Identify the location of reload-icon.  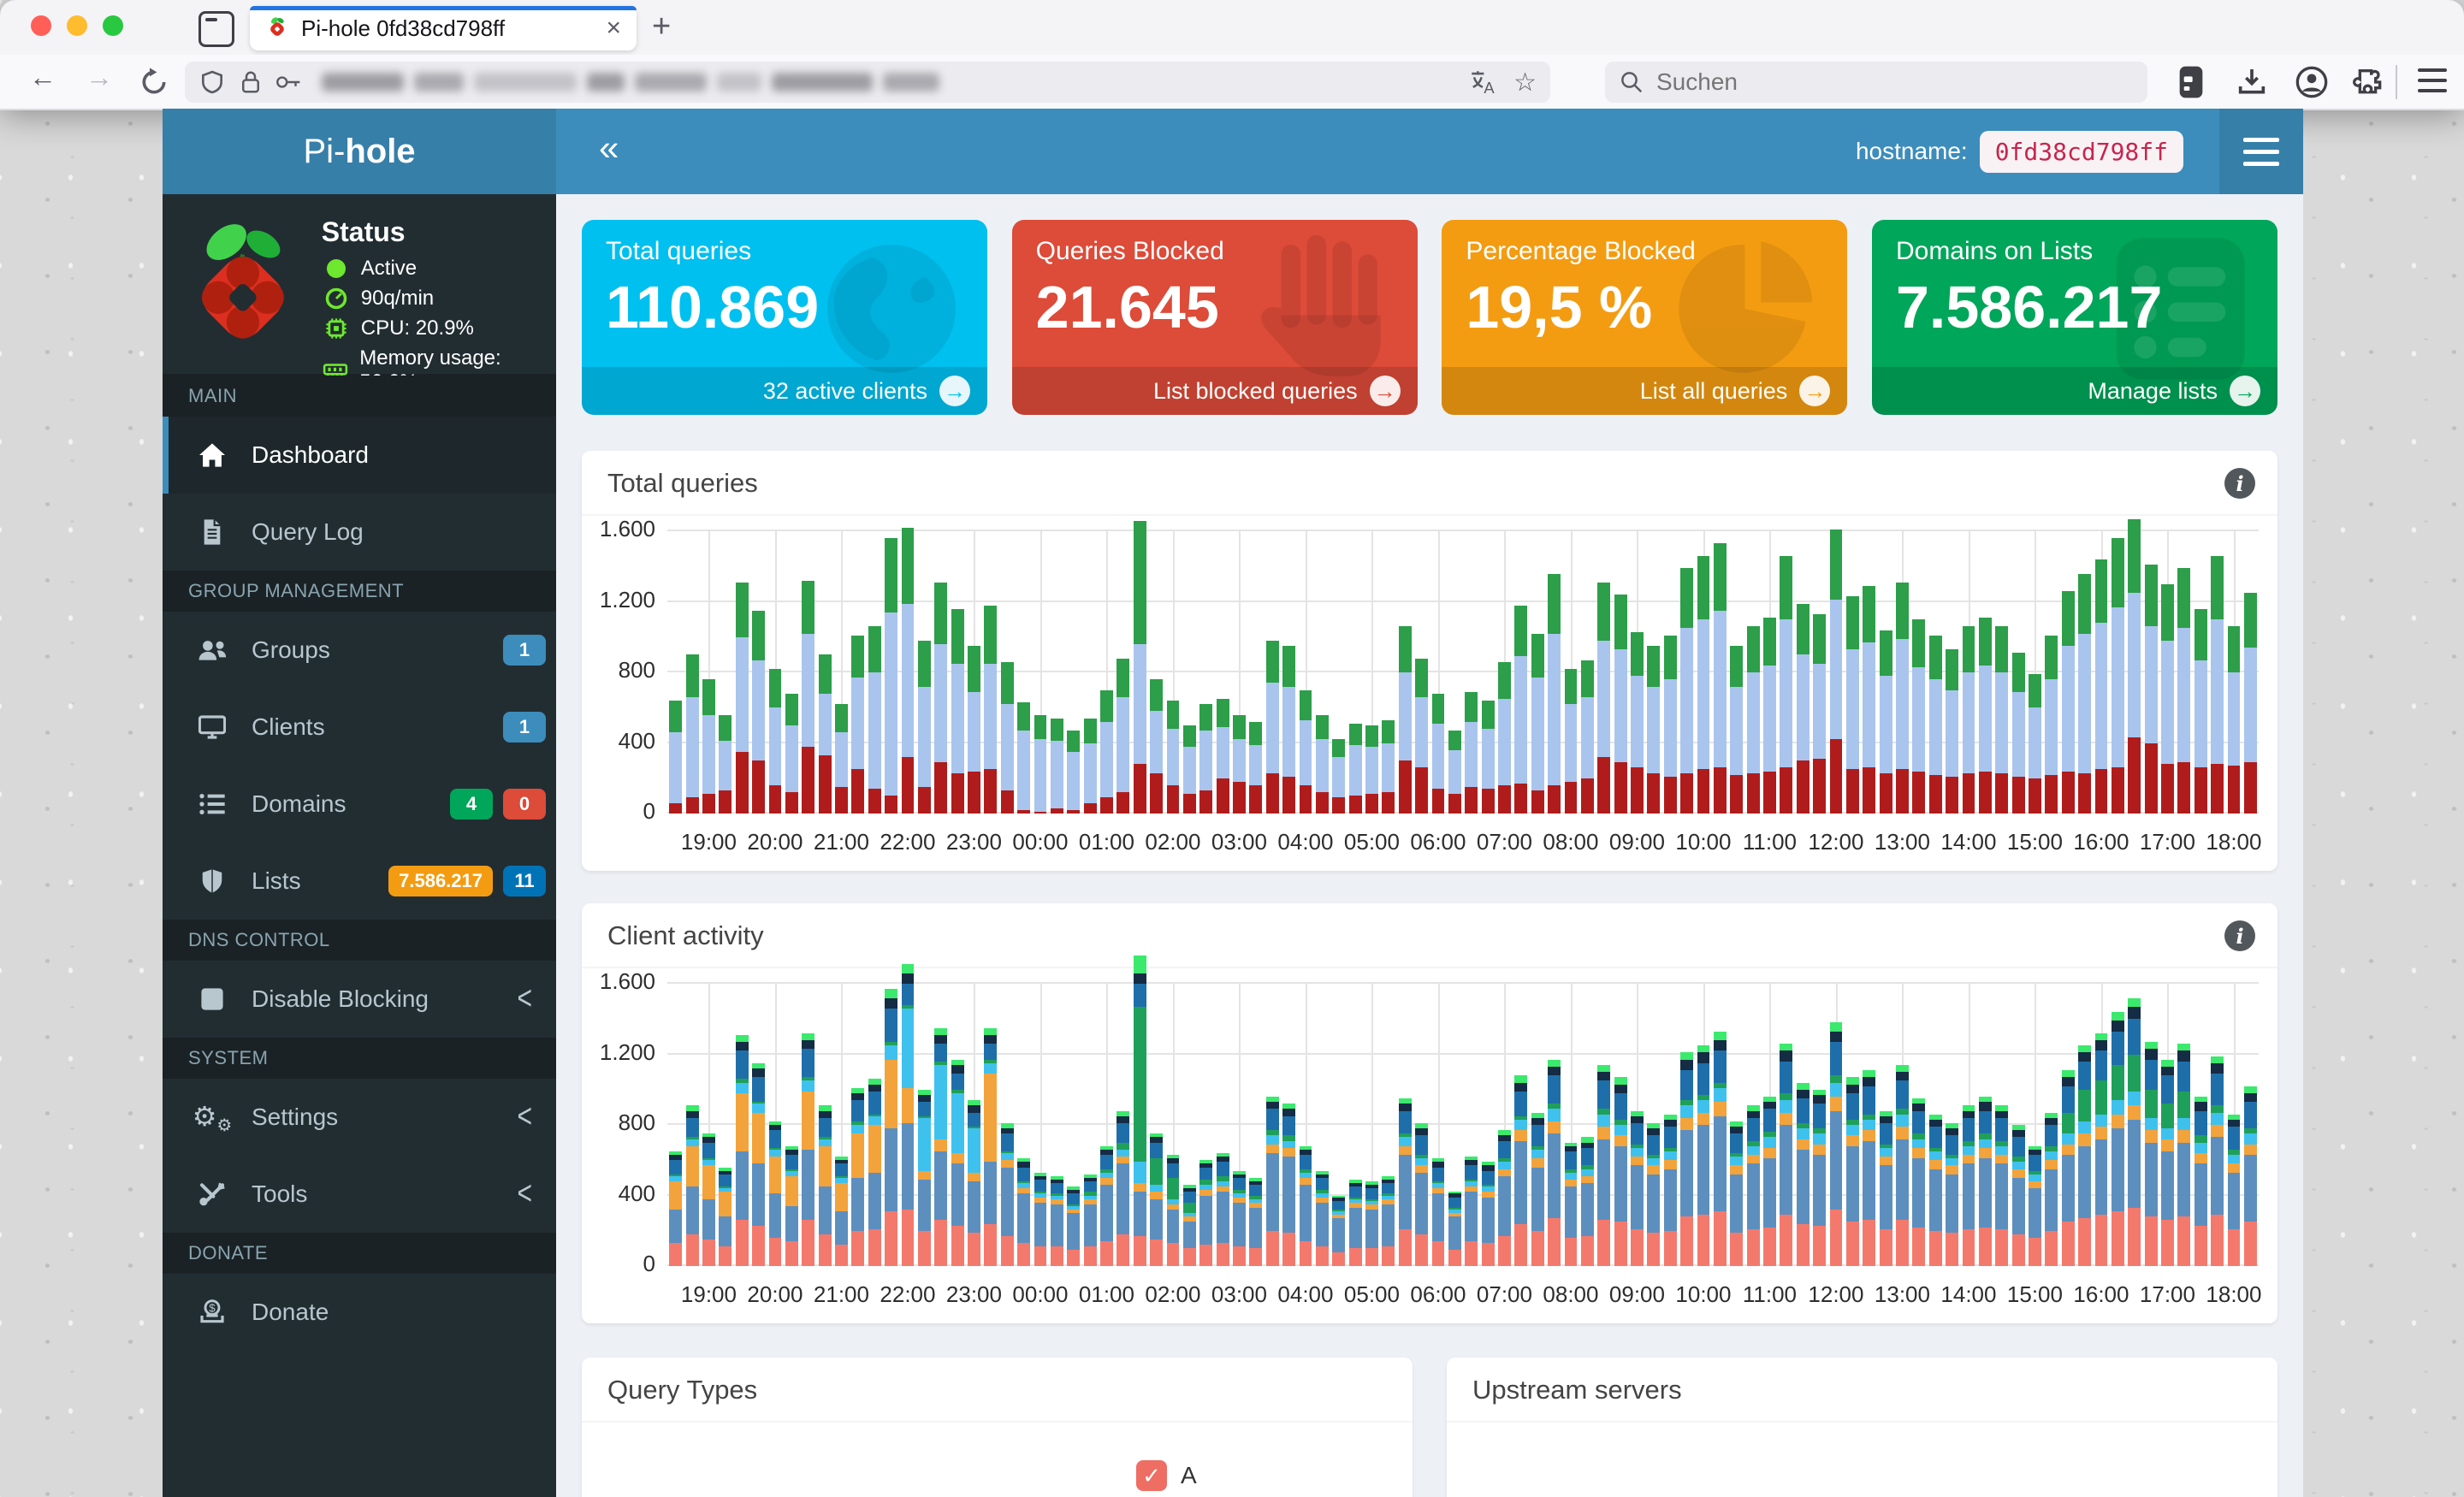
(154, 82).